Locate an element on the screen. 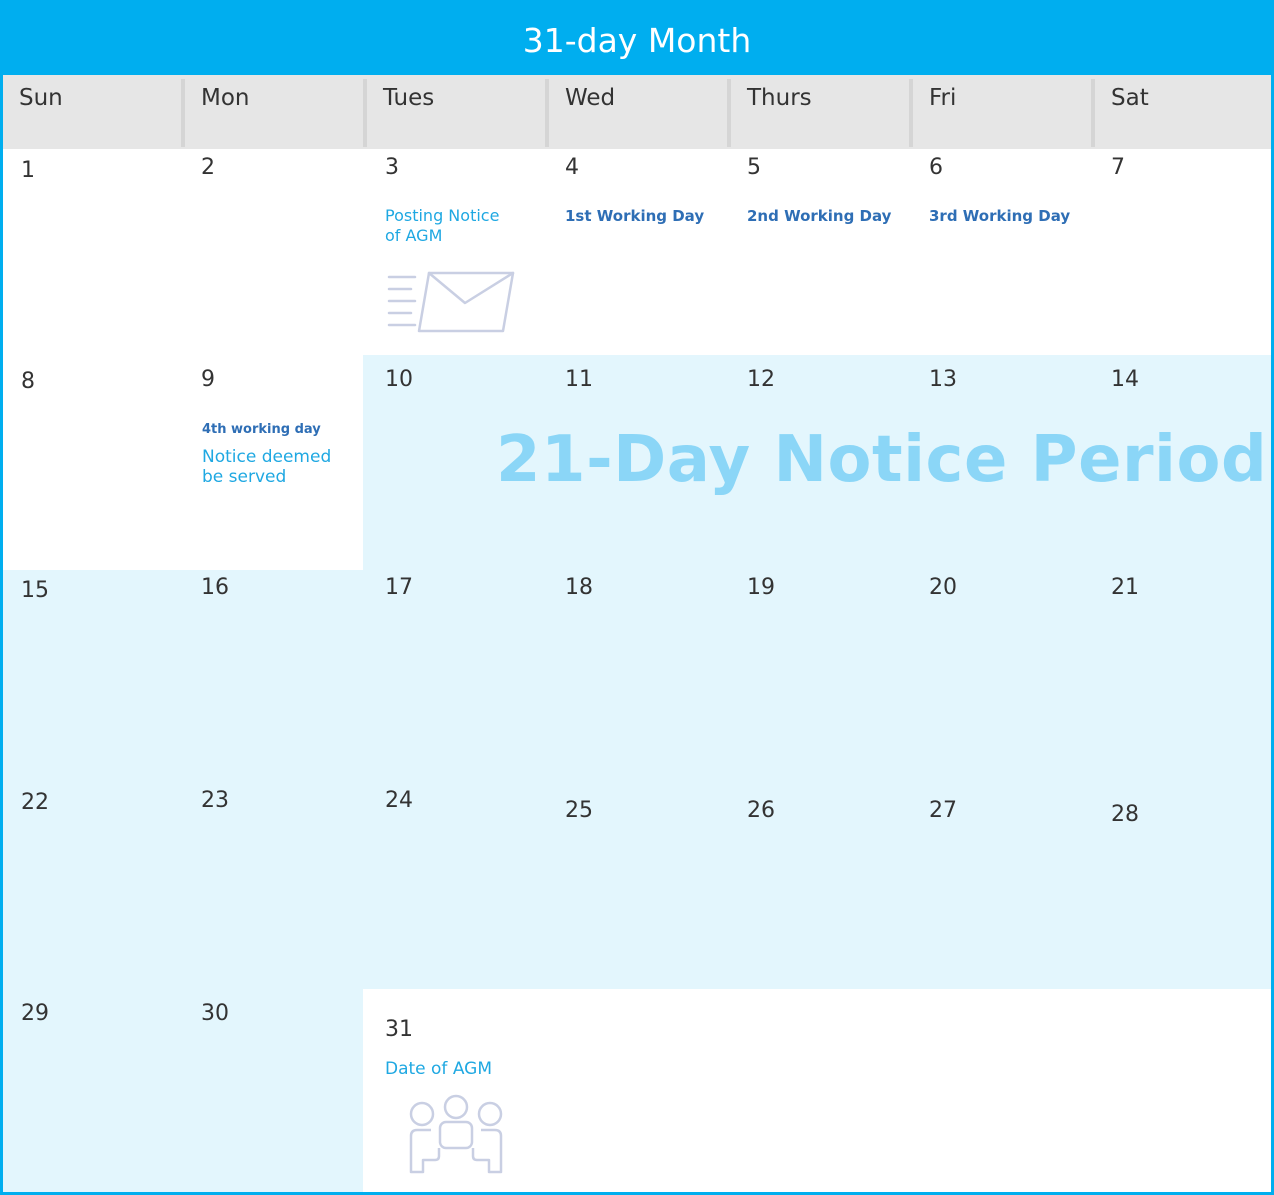 The width and height of the screenshot is (1274, 1195). day-number: 24 is located at coordinates (399, 800).